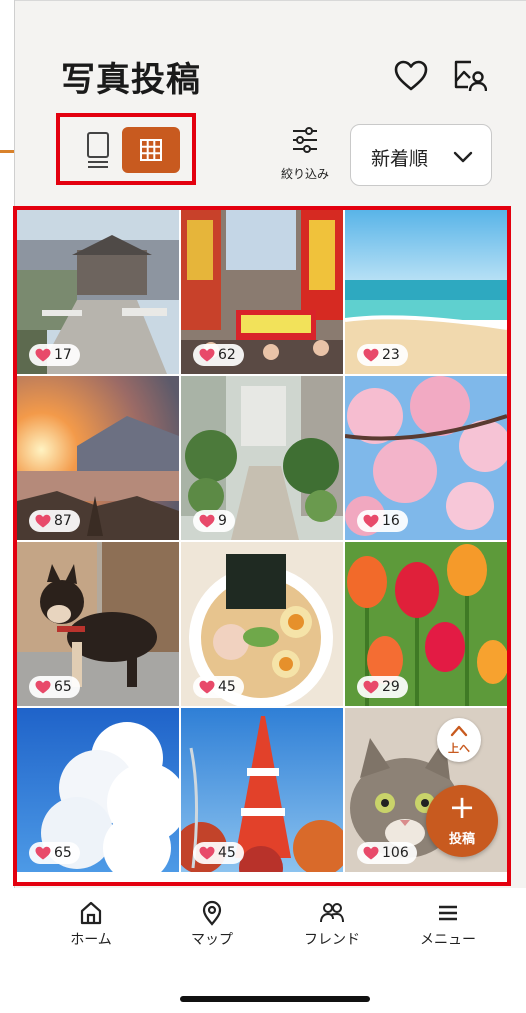 Image resolution: width=526 pixels, height=1013 pixels. I want to click on map-pin-icon, so click(212, 913).